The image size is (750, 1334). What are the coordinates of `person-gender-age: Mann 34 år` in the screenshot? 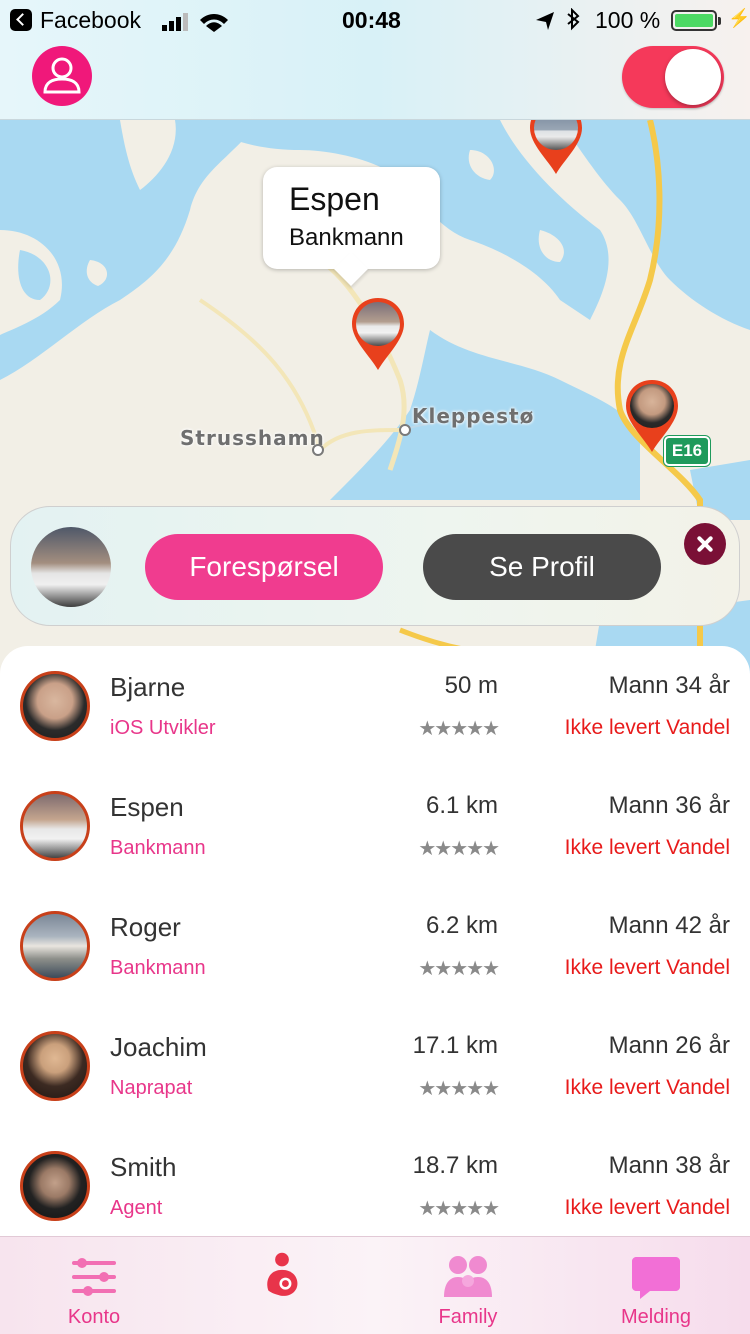 It's located at (669, 685).